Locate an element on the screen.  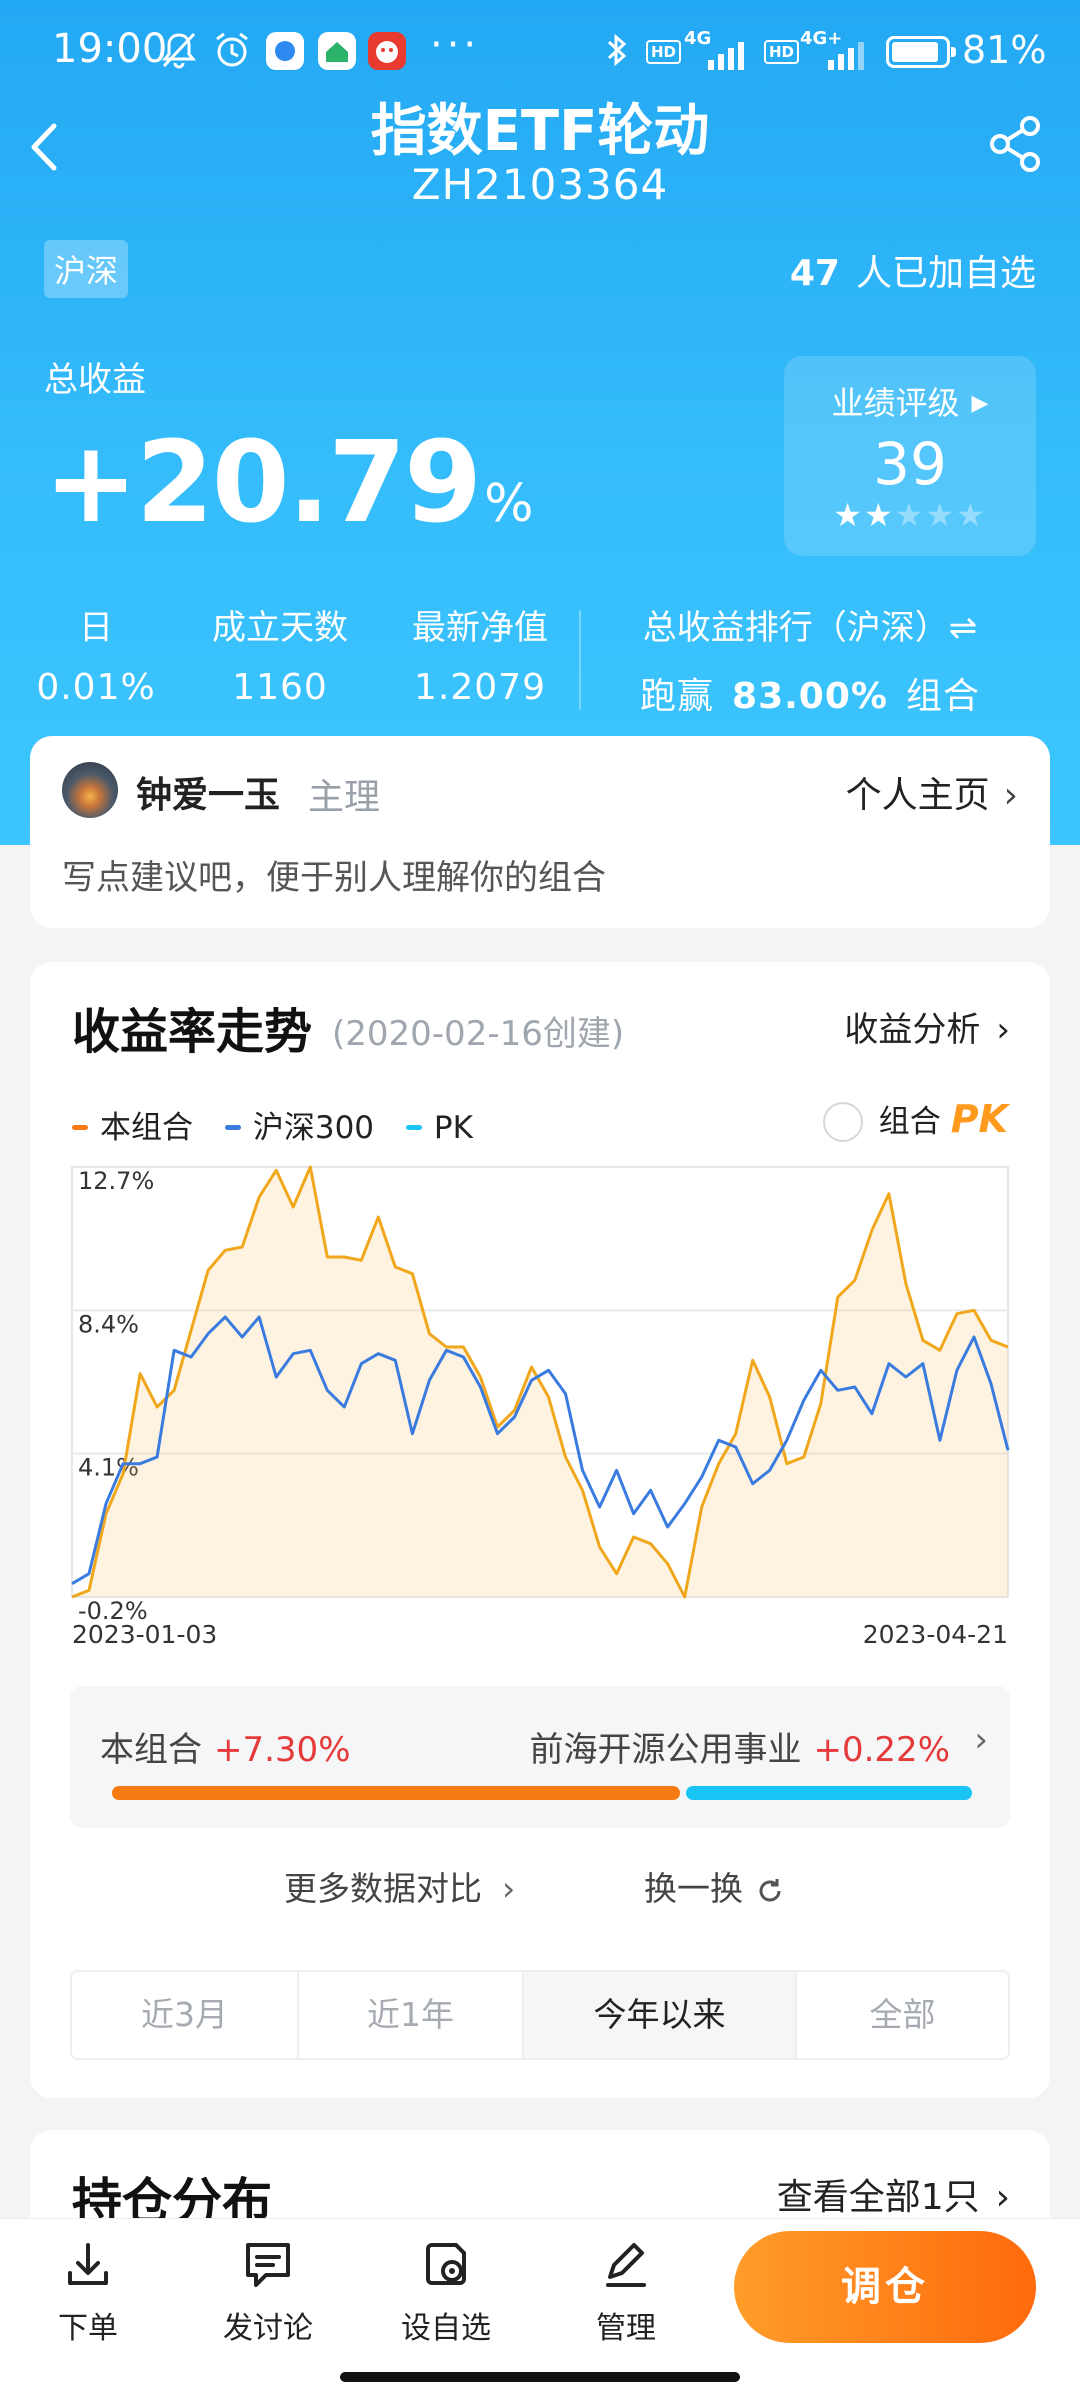
play-arrow-icon: ▶ is located at coordinates (980, 403).